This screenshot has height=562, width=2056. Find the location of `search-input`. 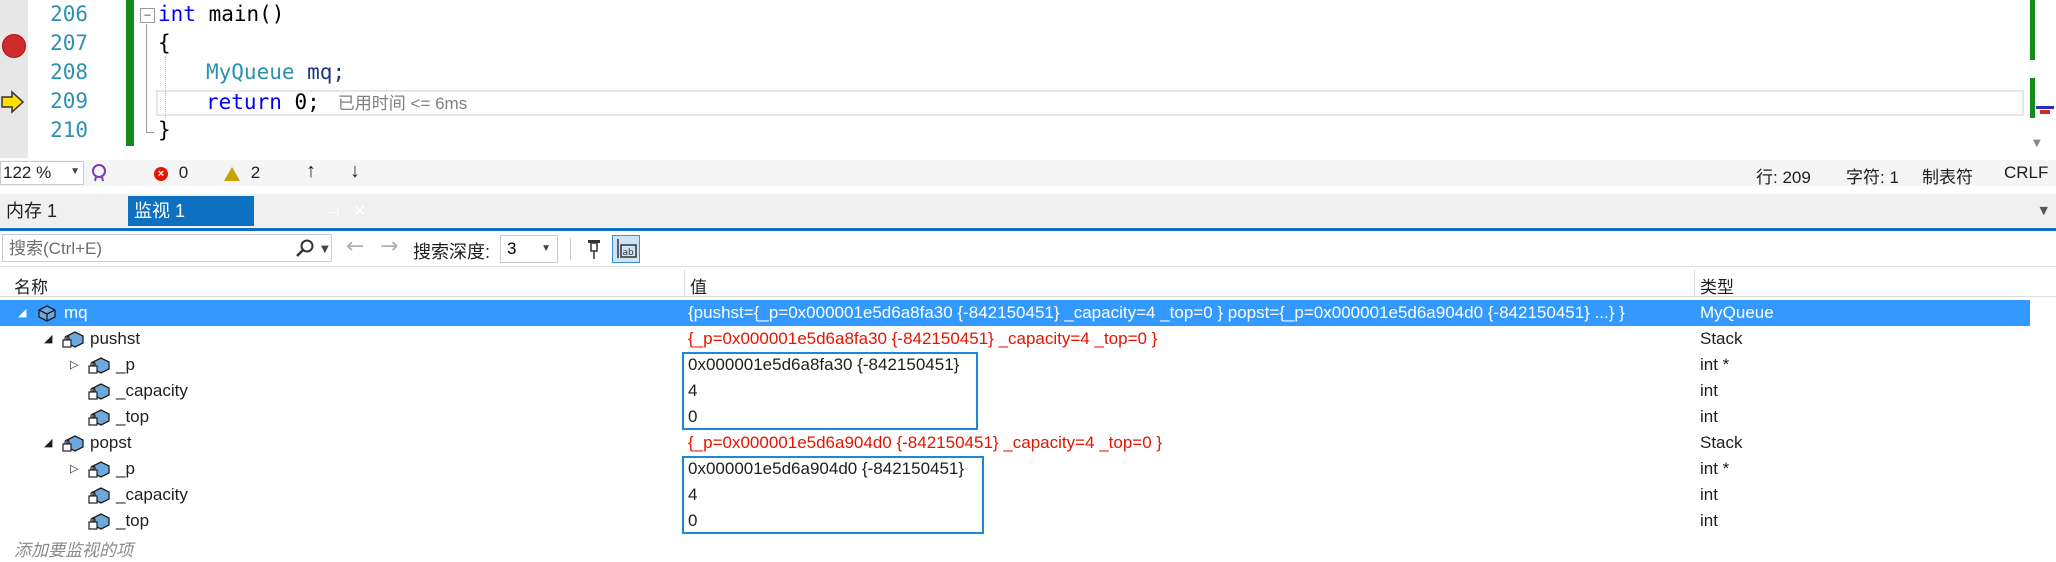

search-input is located at coordinates (149, 249).